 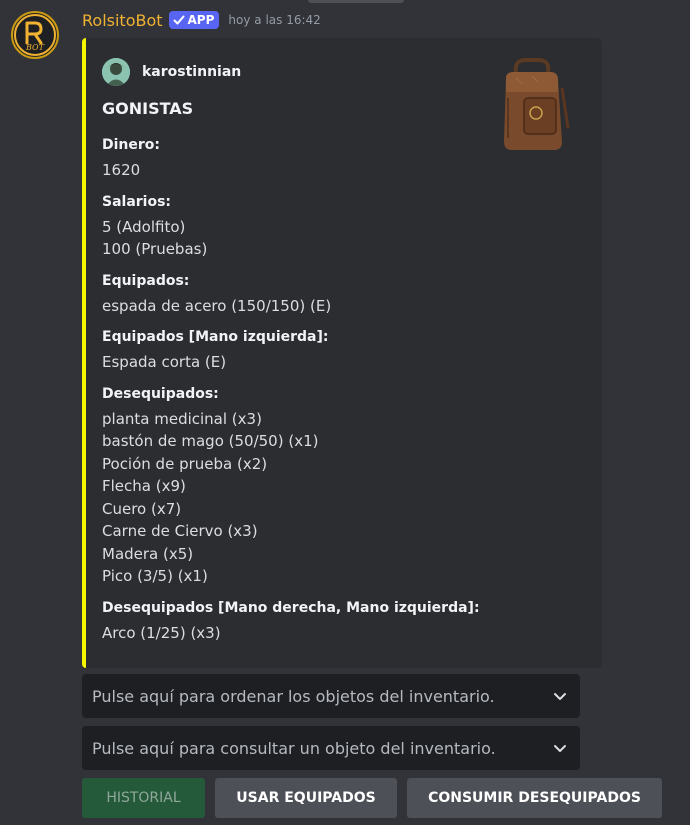 I want to click on author-avatar, so click(x=116, y=72).